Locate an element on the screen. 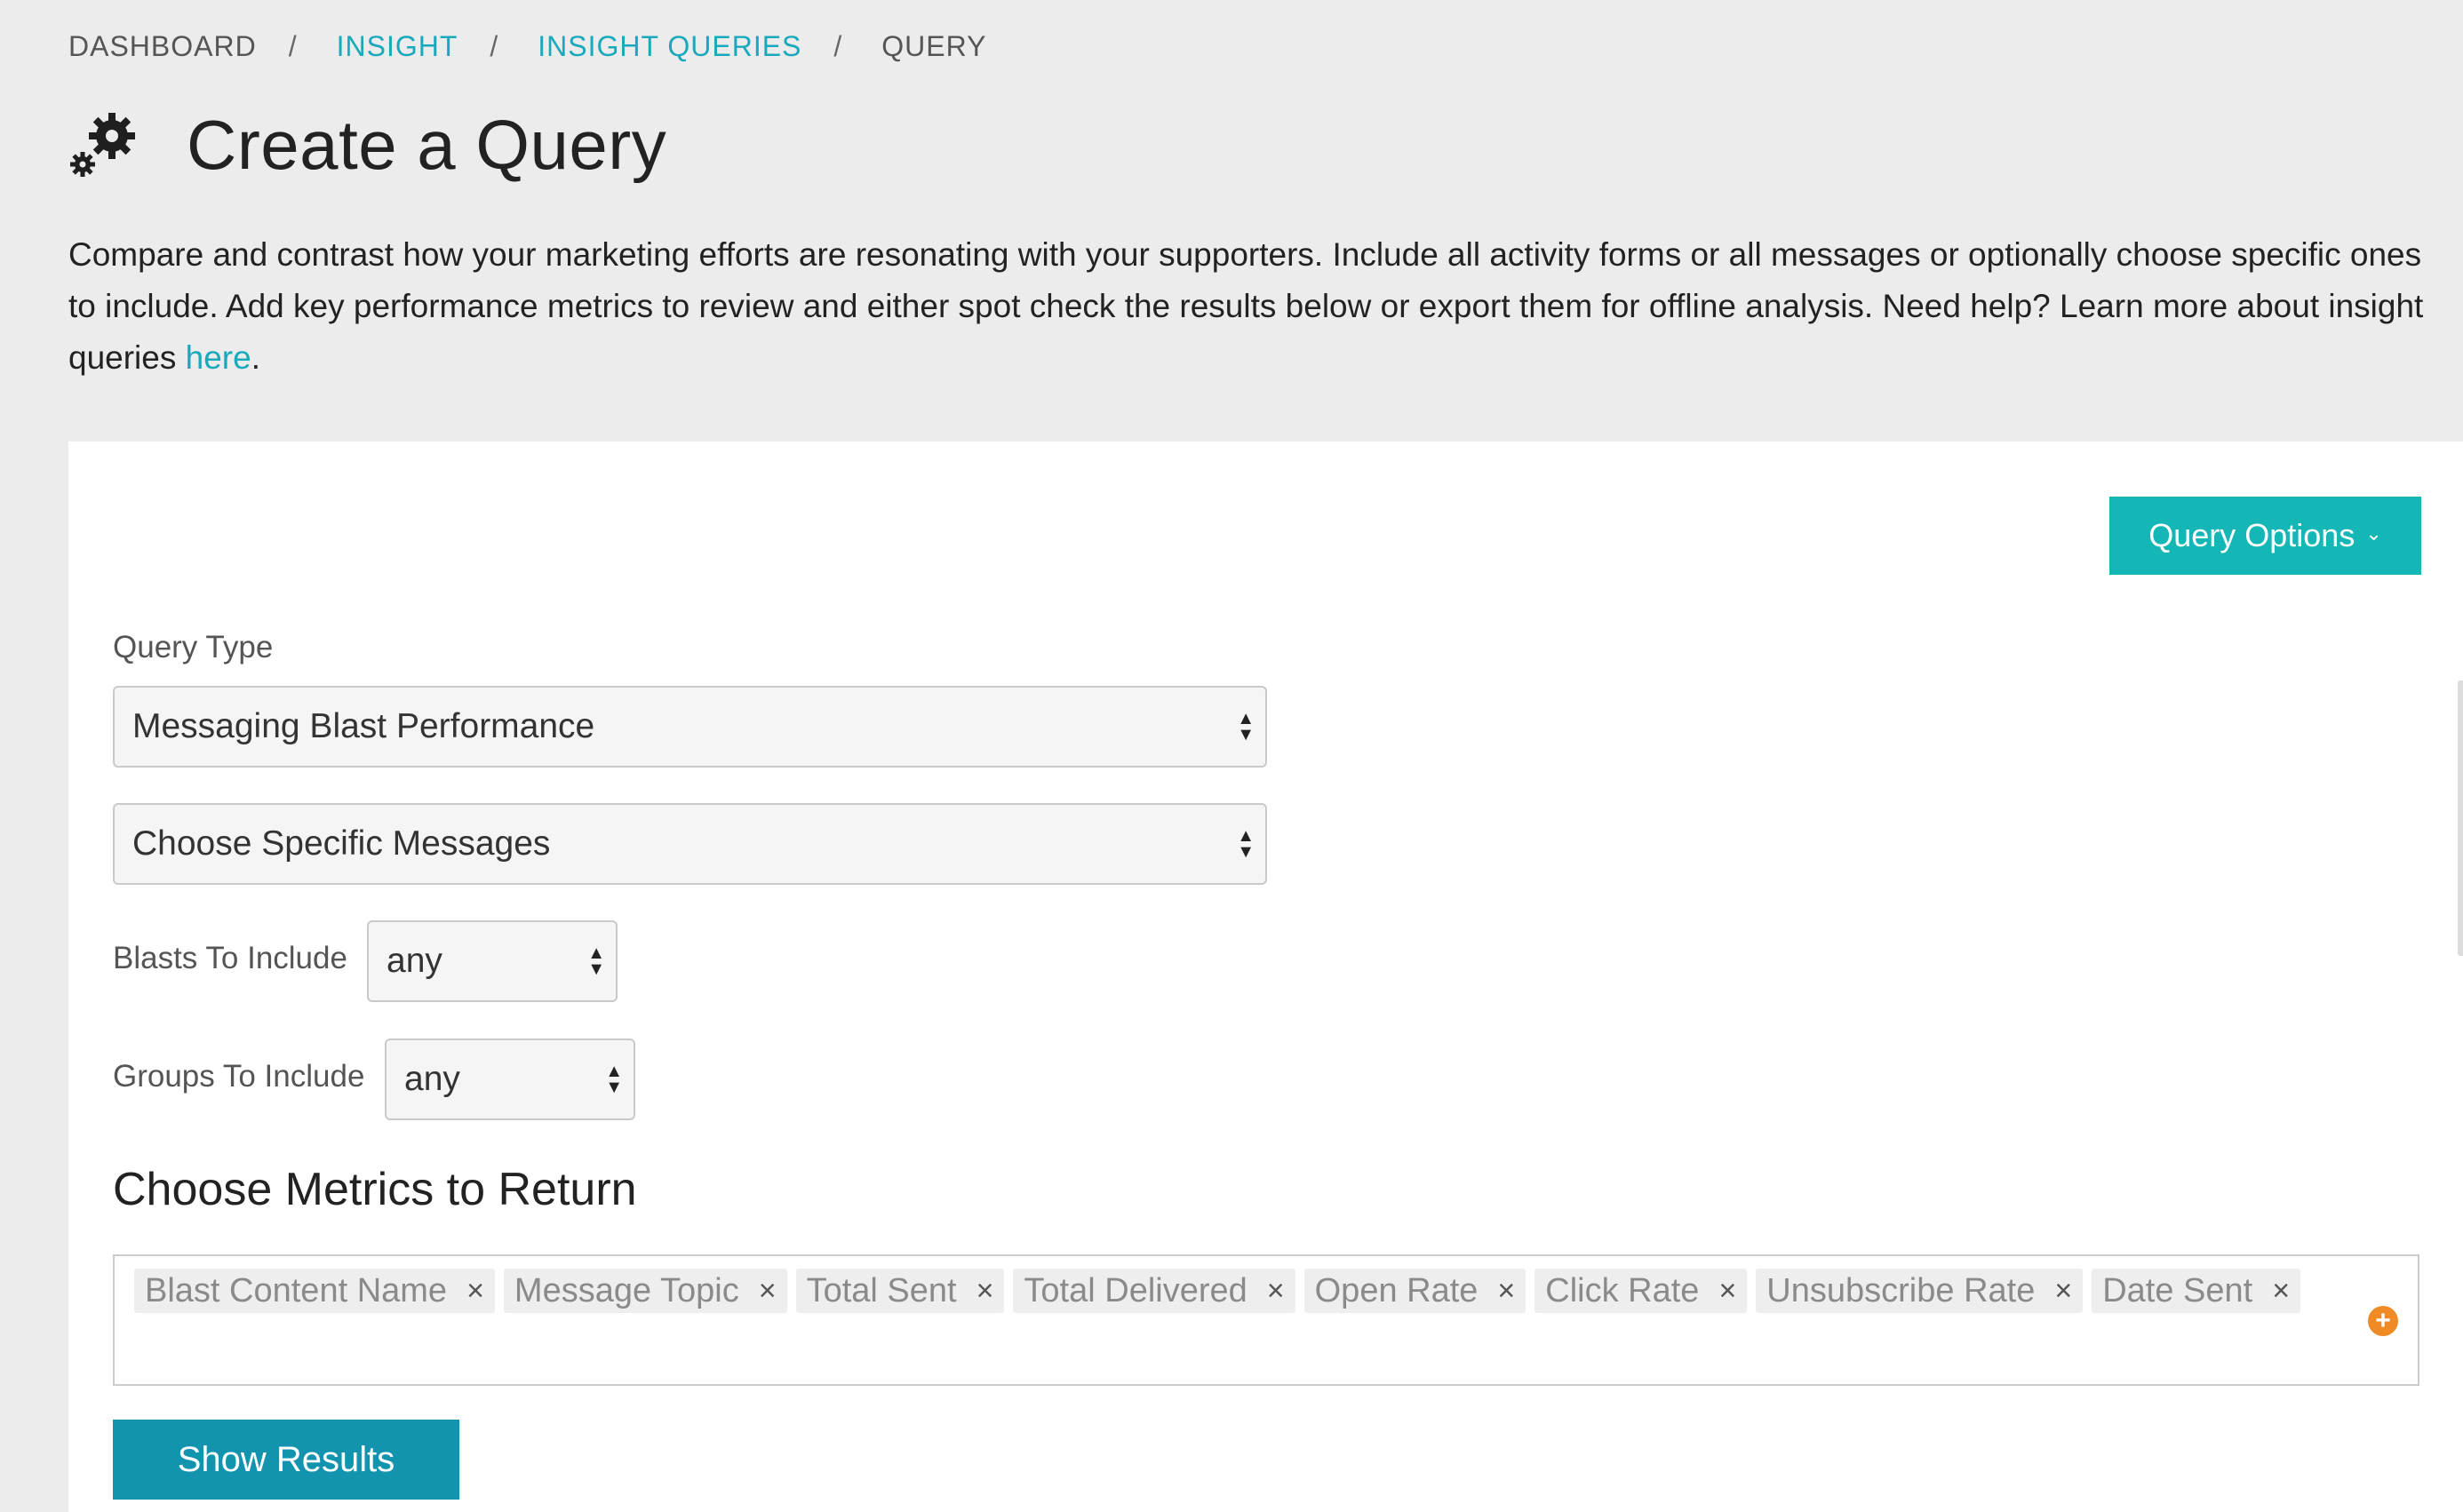  breadcrumb-insight-queries: INSIGHT QUERIES is located at coordinates (669, 46).